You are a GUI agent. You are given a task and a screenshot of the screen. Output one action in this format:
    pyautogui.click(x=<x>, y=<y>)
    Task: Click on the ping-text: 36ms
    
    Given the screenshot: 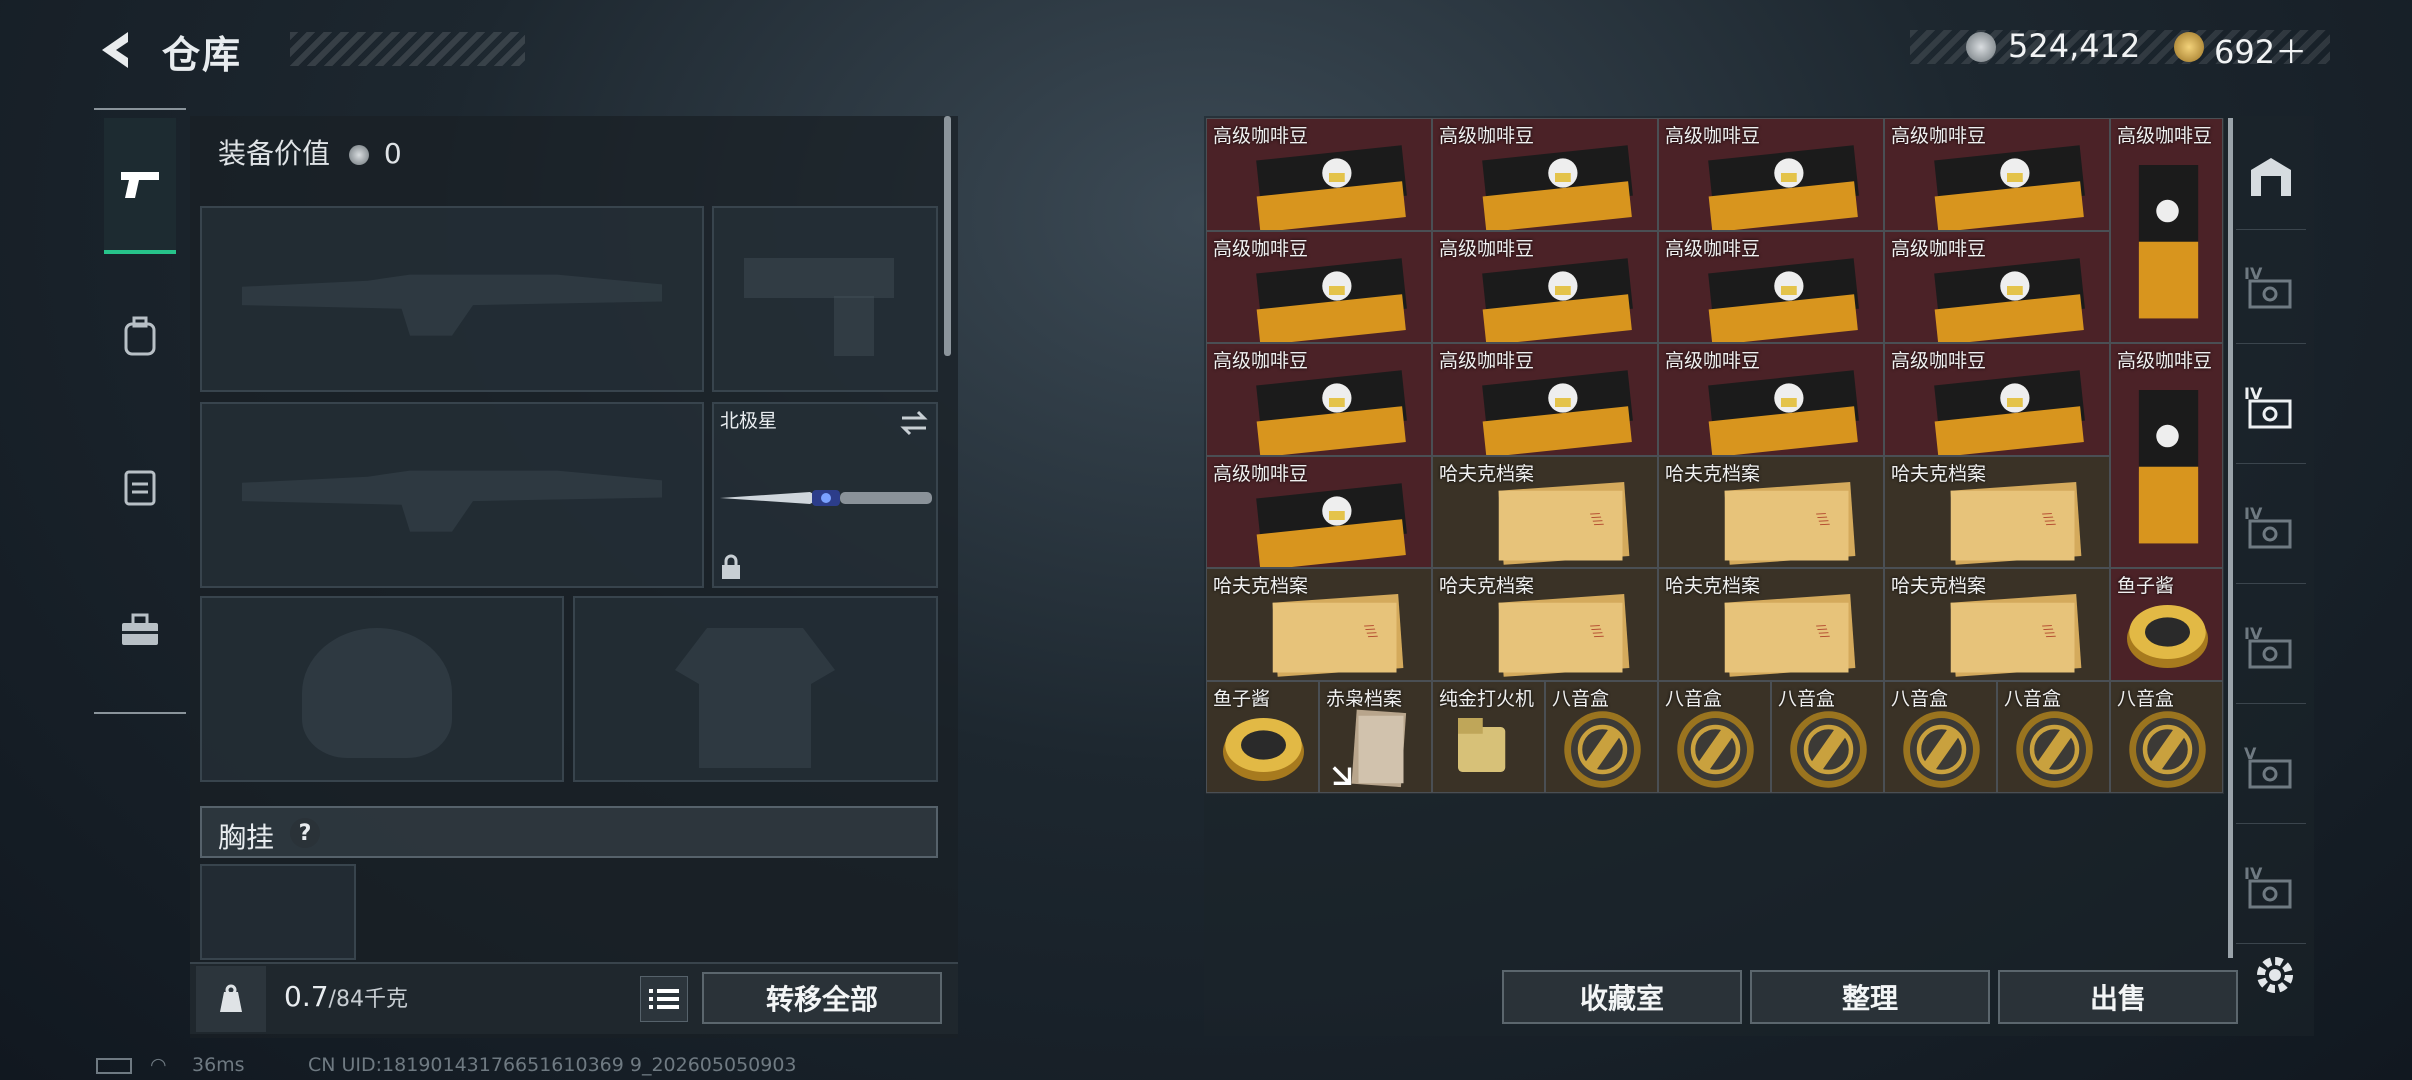 What is the action you would take?
    pyautogui.click(x=218, y=1065)
    